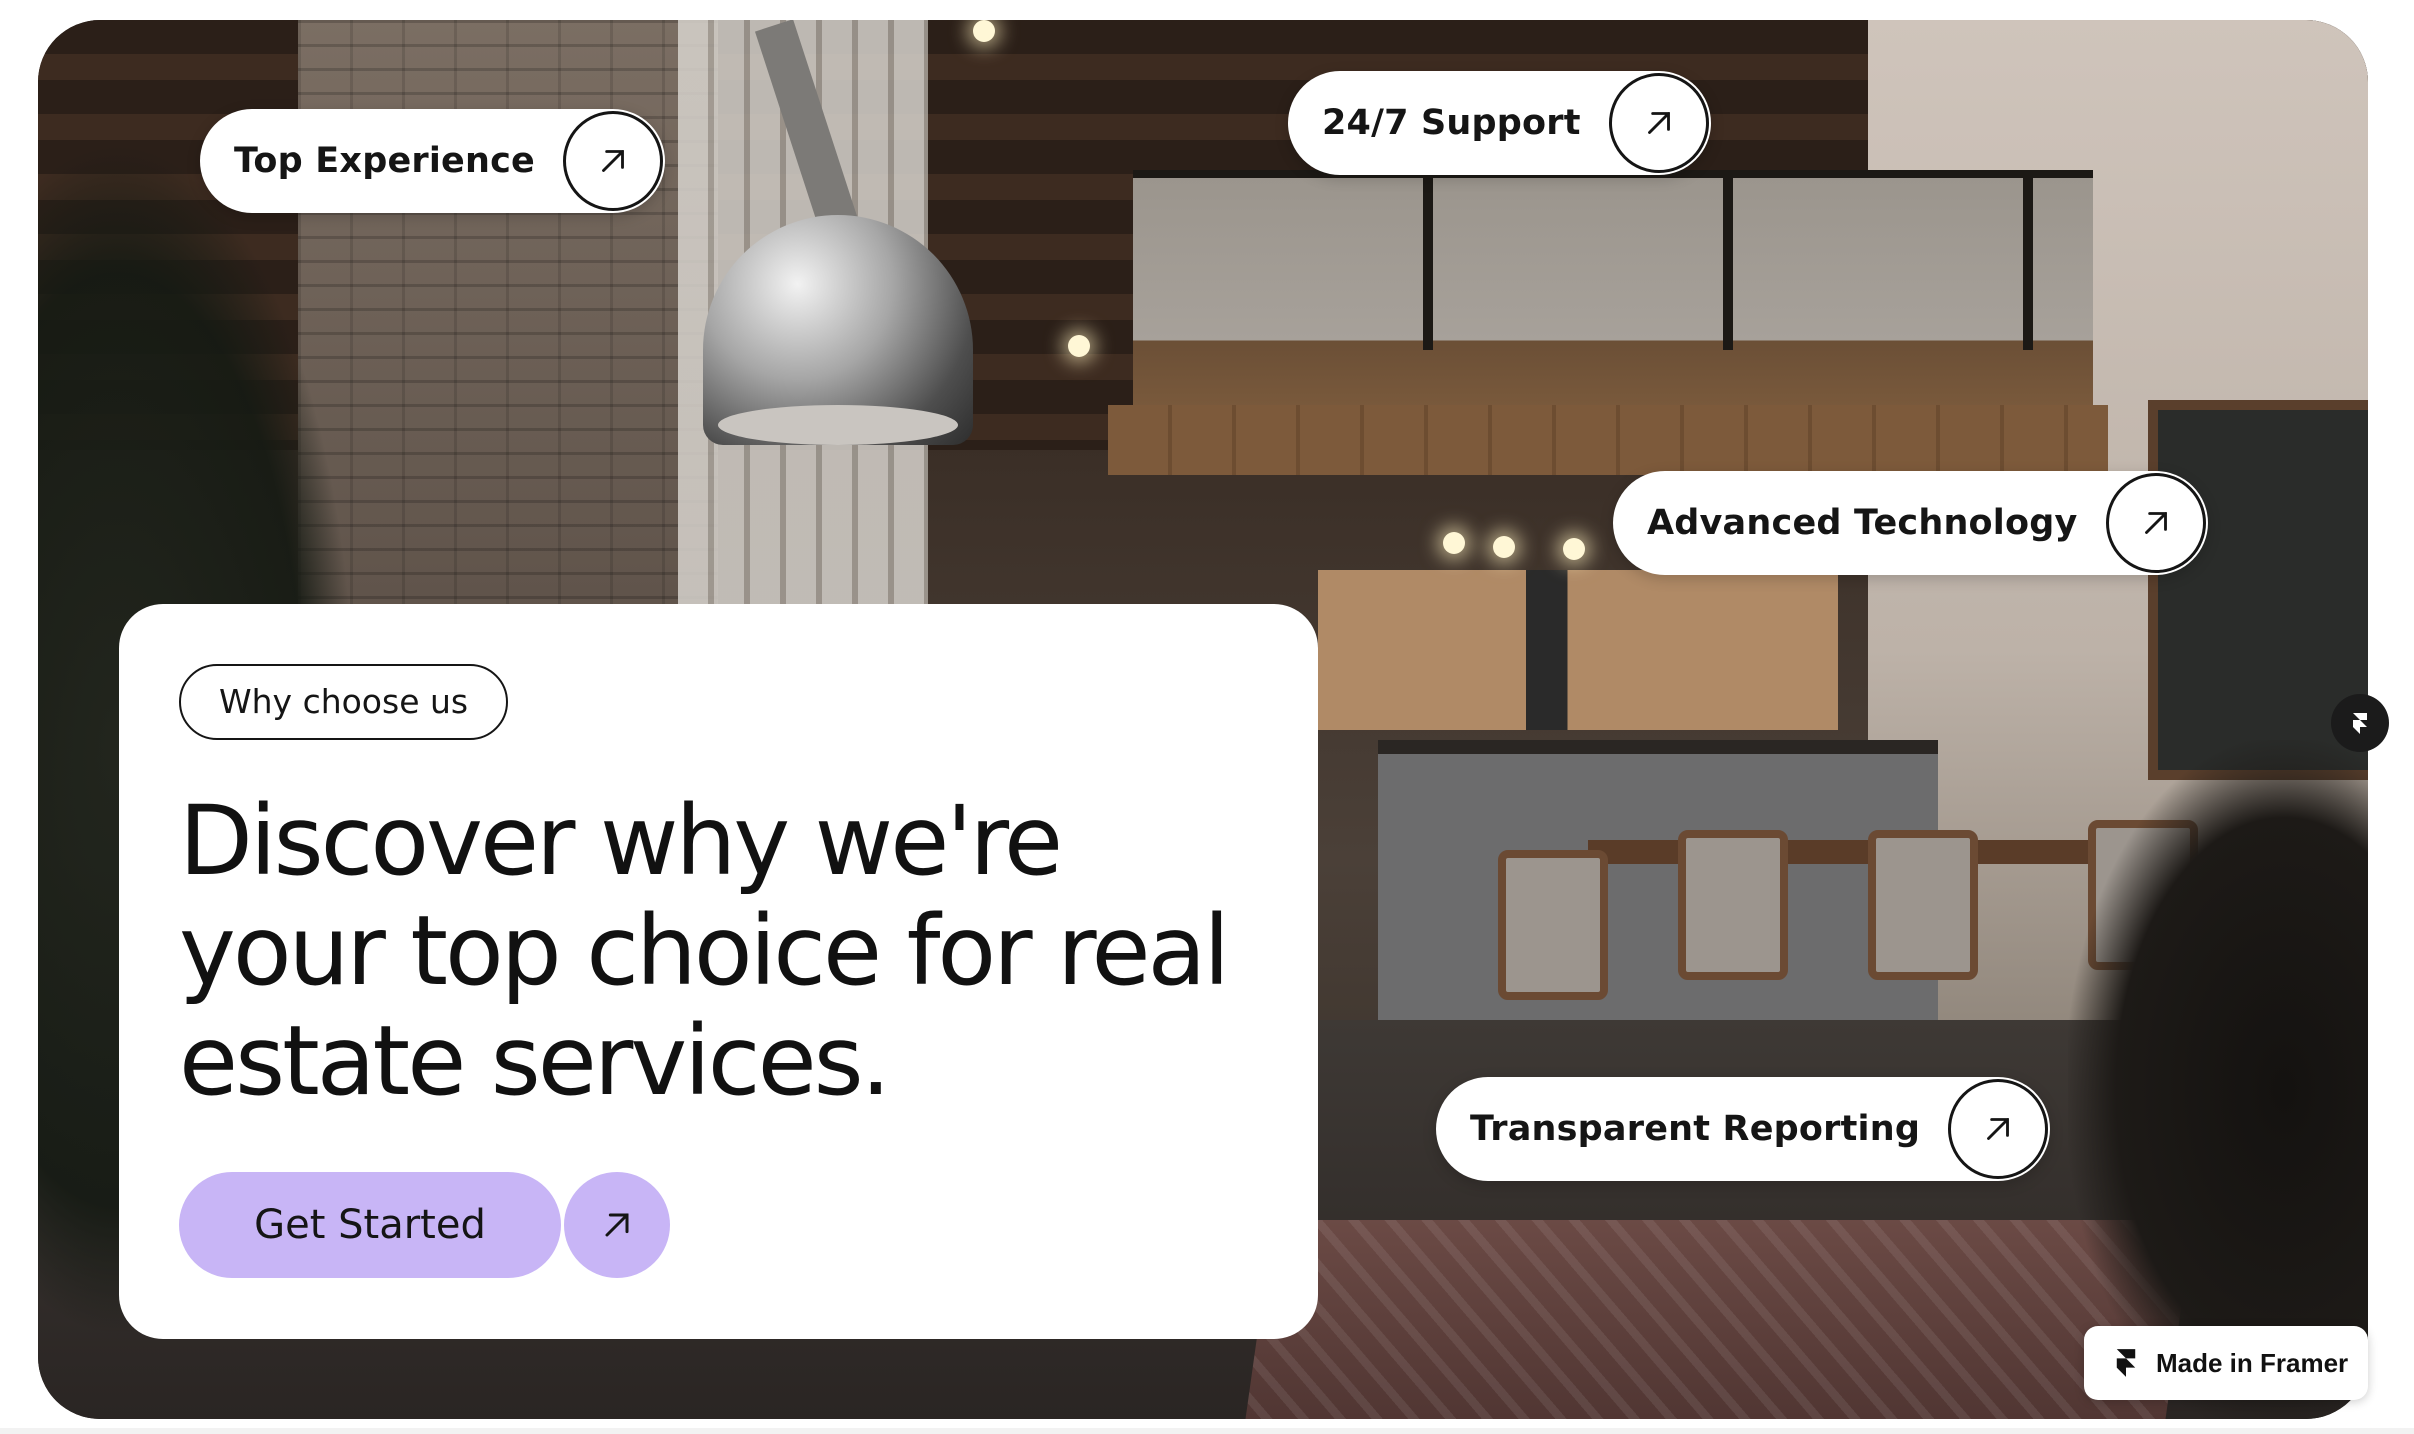 This screenshot has width=2414, height=1434. Describe the element at coordinates (1862, 523) in the screenshot. I see `feature-label: Advanced Technology` at that location.